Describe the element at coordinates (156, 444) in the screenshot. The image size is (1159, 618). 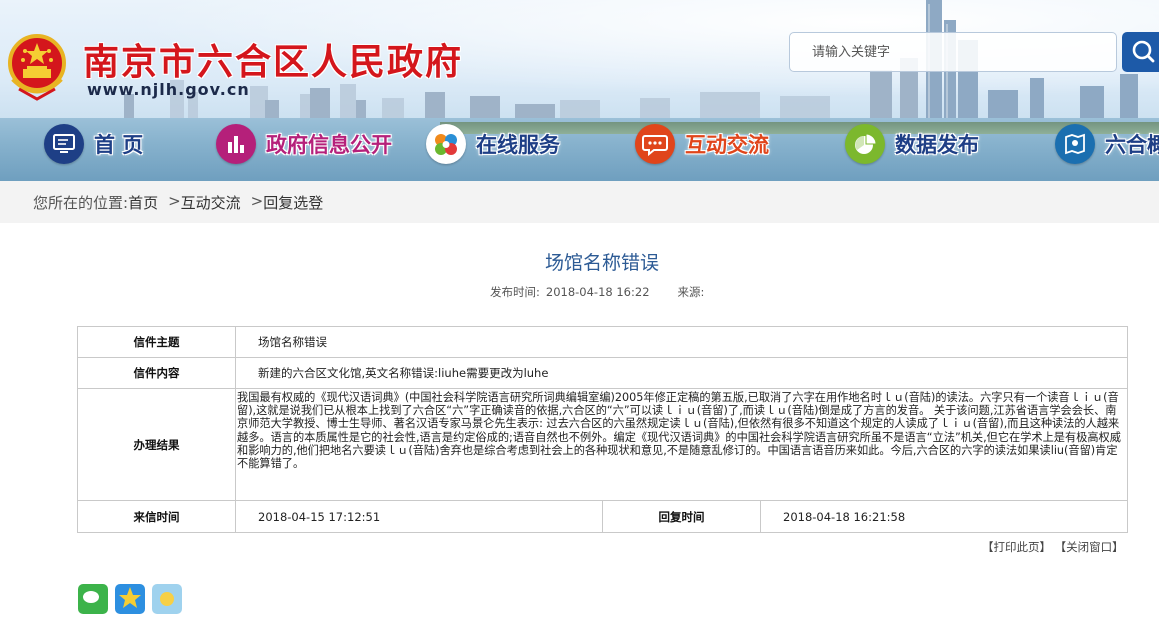
I see `result-label: 办理结果` at that location.